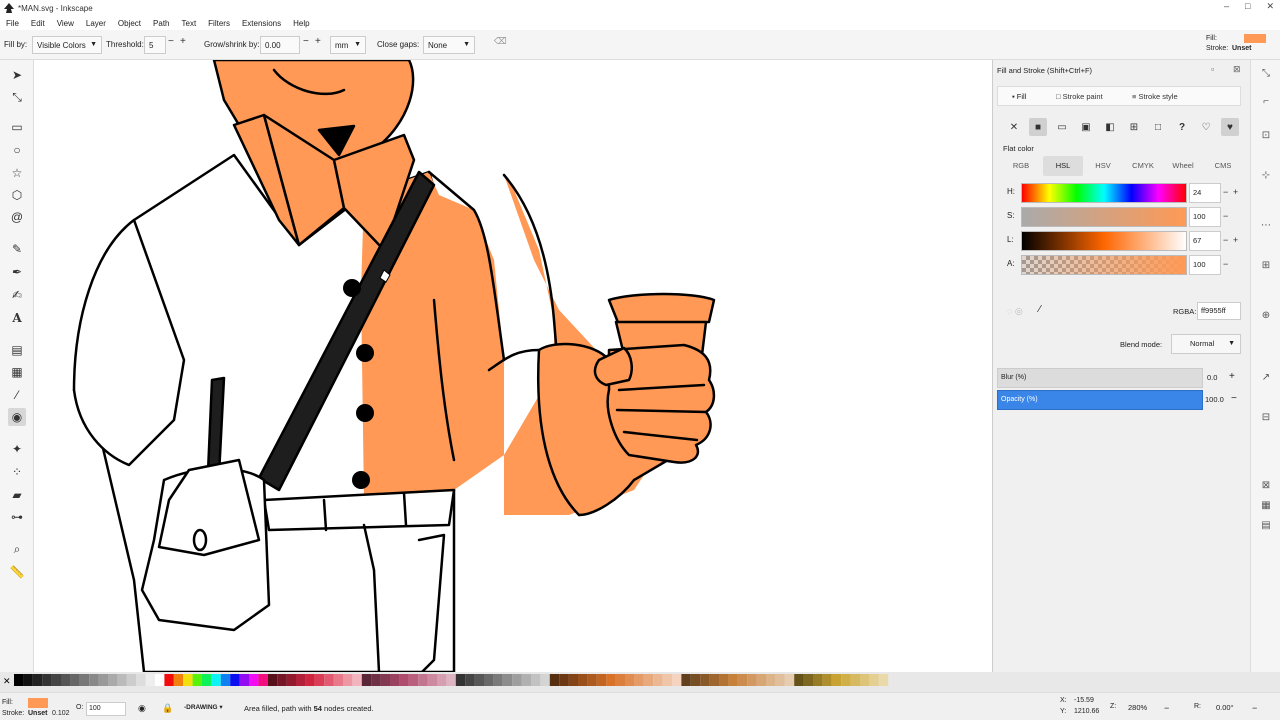 The height and width of the screenshot is (720, 1280). What do you see at coordinates (1266, 227) in the screenshot?
I see `snap-guide-icon: ⋯` at bounding box center [1266, 227].